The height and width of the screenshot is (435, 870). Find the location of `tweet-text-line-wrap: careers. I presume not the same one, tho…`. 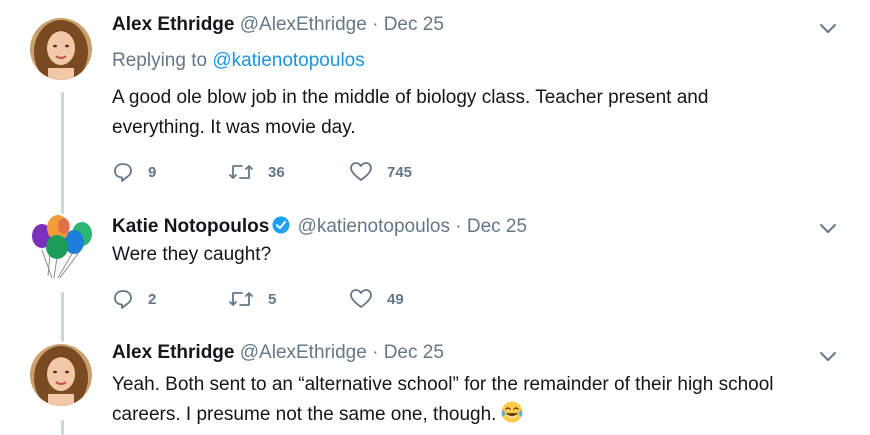

tweet-text-line-wrap: careers. I presume not the same one, tho… is located at coordinates (477, 415).